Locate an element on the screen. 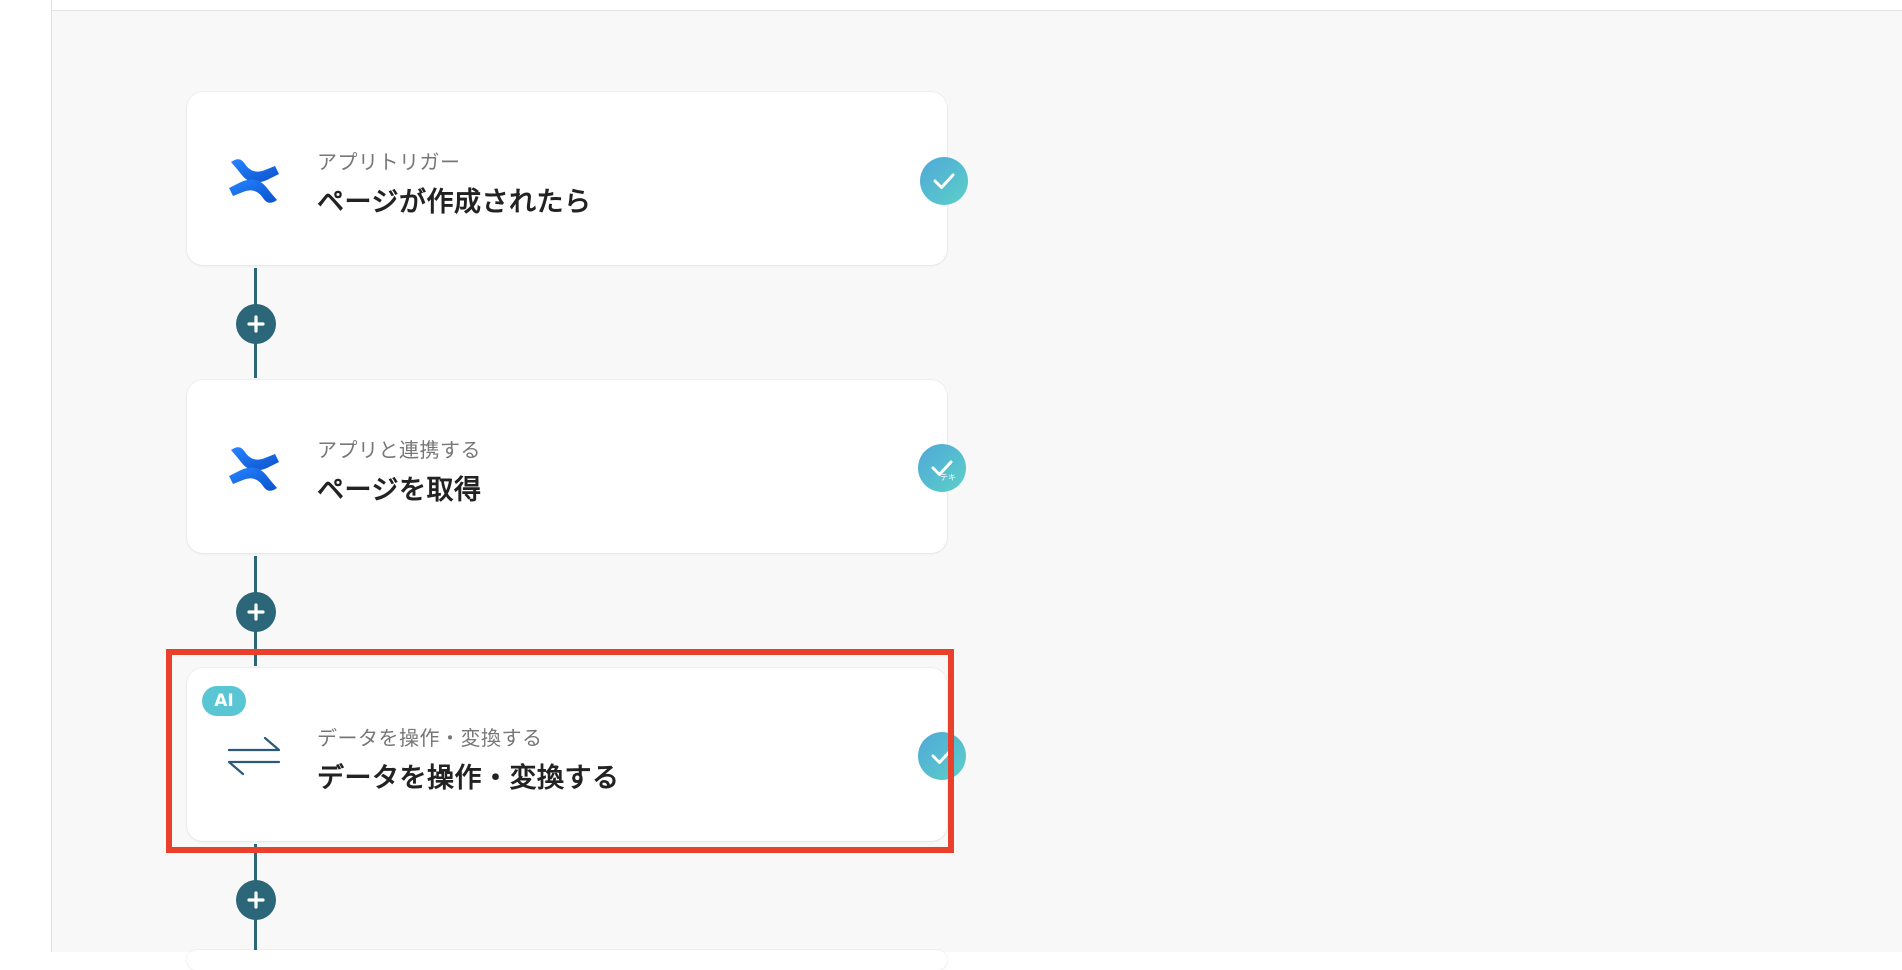 Image resolution: width=1902 pixels, height=970 pixels. step-complete-check-icon: テキ is located at coordinates (942, 468).